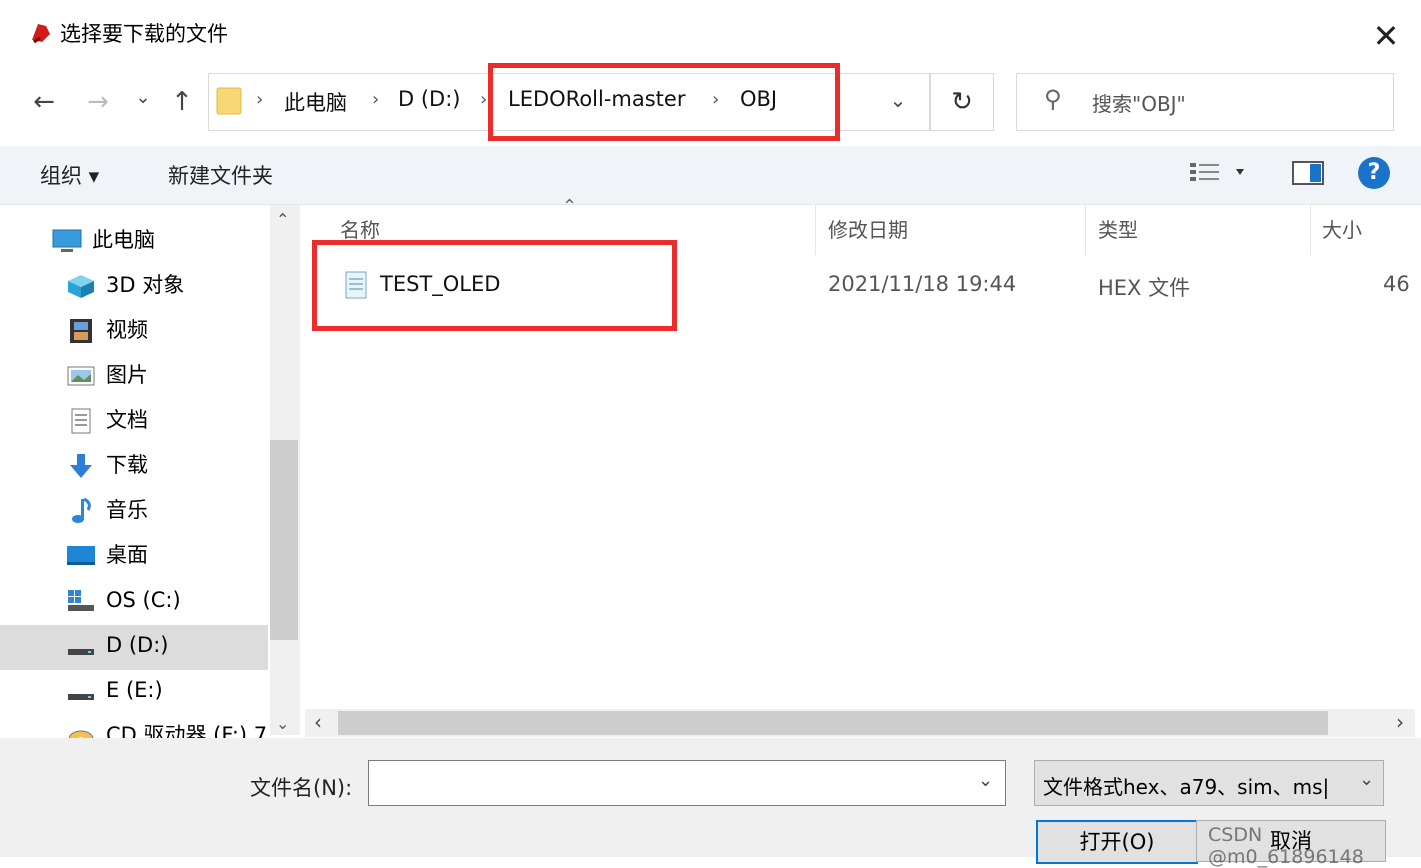 The image size is (1421, 868). What do you see at coordinates (1308, 173) in the screenshot?
I see `preview-pane-icon` at bounding box center [1308, 173].